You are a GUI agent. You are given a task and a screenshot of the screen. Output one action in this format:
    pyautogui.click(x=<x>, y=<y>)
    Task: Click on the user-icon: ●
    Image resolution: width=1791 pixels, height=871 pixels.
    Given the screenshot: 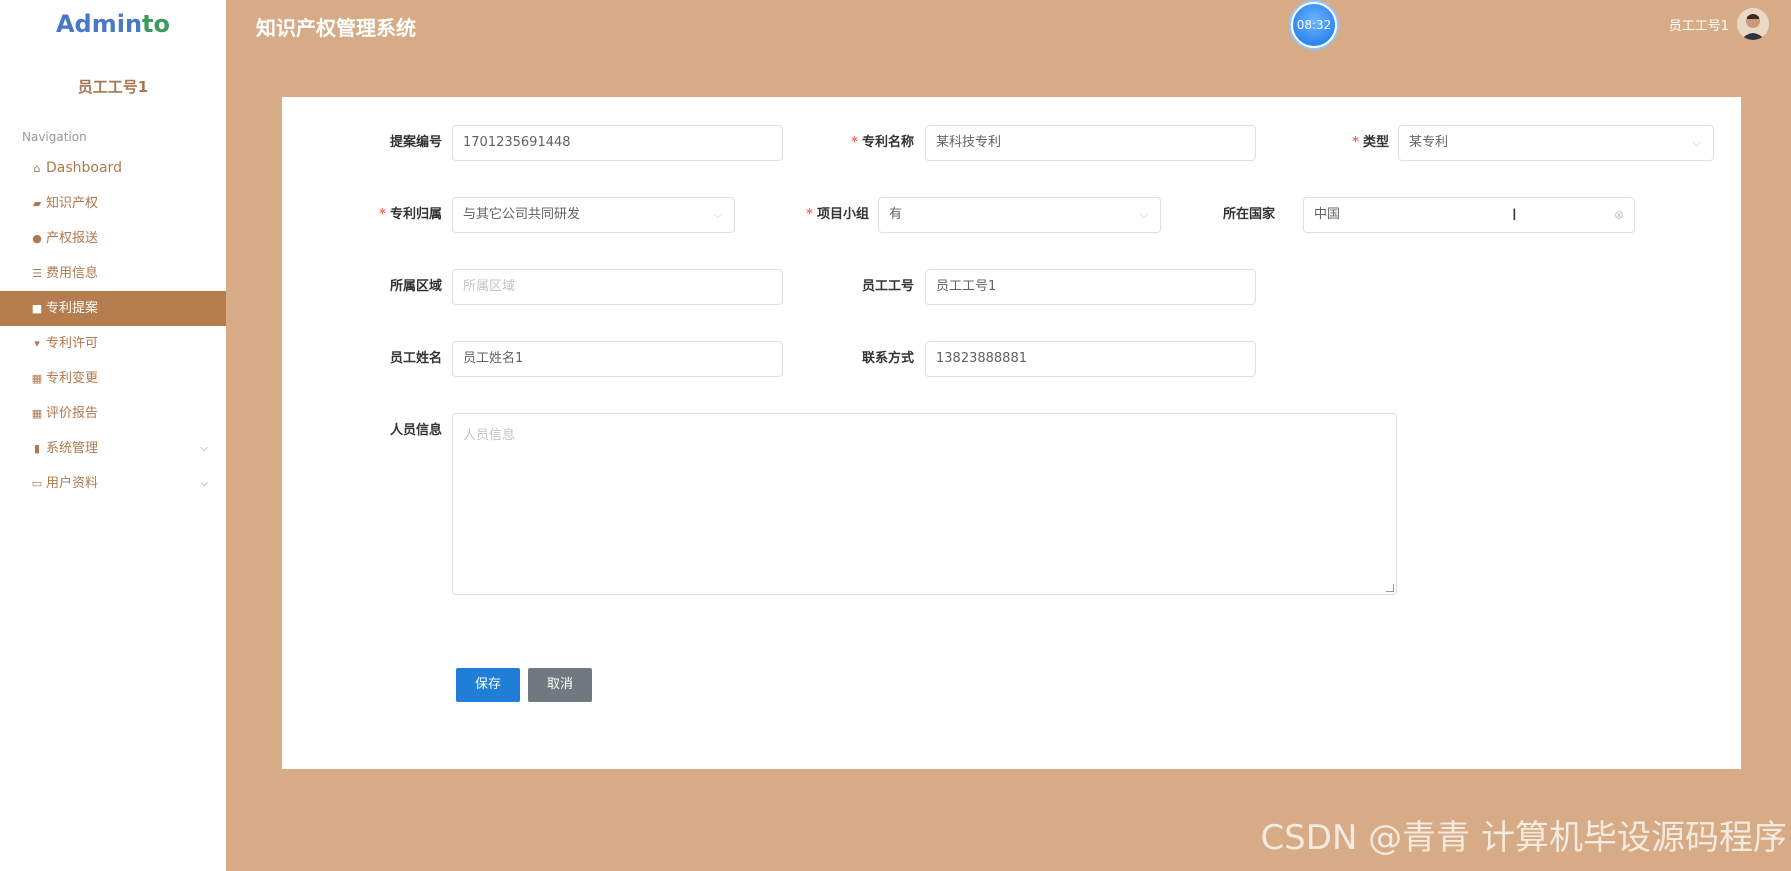 What is the action you would take?
    pyautogui.click(x=37, y=238)
    